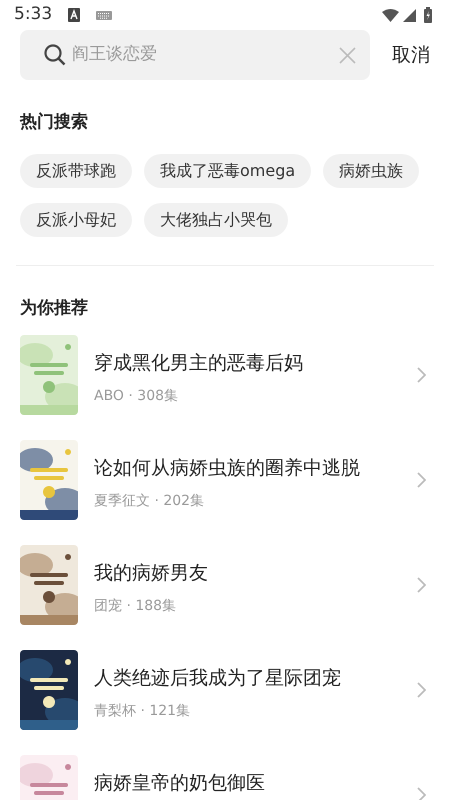 The width and height of the screenshot is (450, 800). What do you see at coordinates (198, 363) in the screenshot?
I see `book-title: 穿成黑化男主的恶毒后妈` at bounding box center [198, 363].